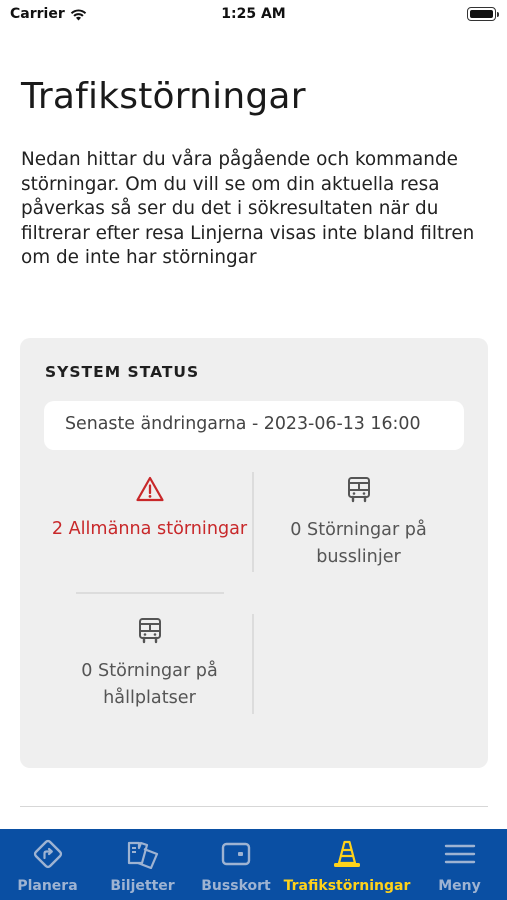 Image resolution: width=507 pixels, height=900 pixels. Describe the element at coordinates (149, 684) in the screenshot. I see `stop-disruptions-label: 0 Störningar på hållplatser` at that location.